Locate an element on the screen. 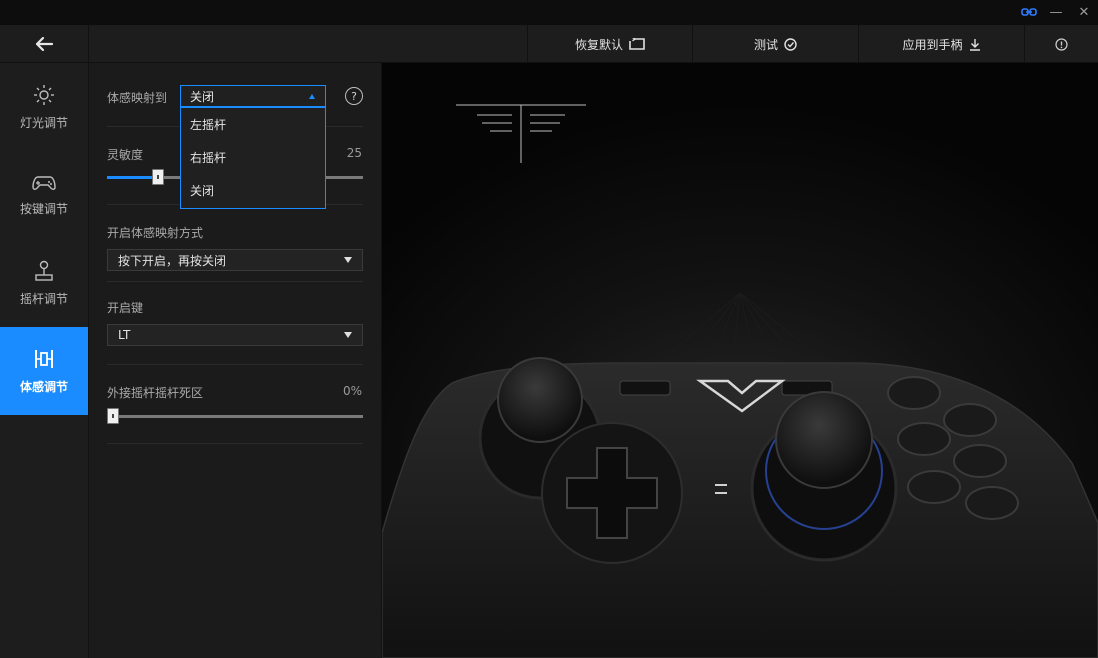  deadzone-value: 0% is located at coordinates (352, 391).